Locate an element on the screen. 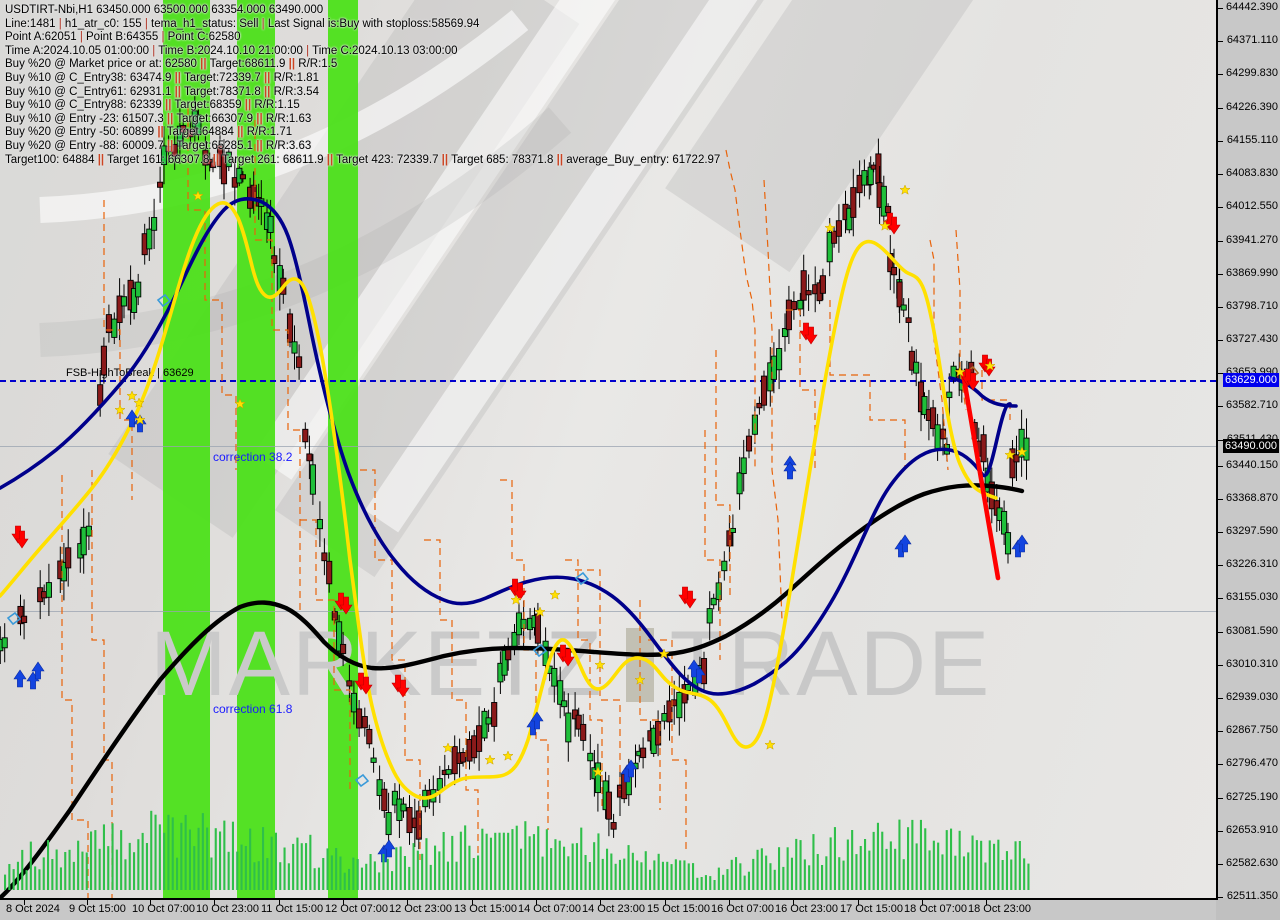  time-tick-label: 10 Oct 23:00 is located at coordinates (227, 909).